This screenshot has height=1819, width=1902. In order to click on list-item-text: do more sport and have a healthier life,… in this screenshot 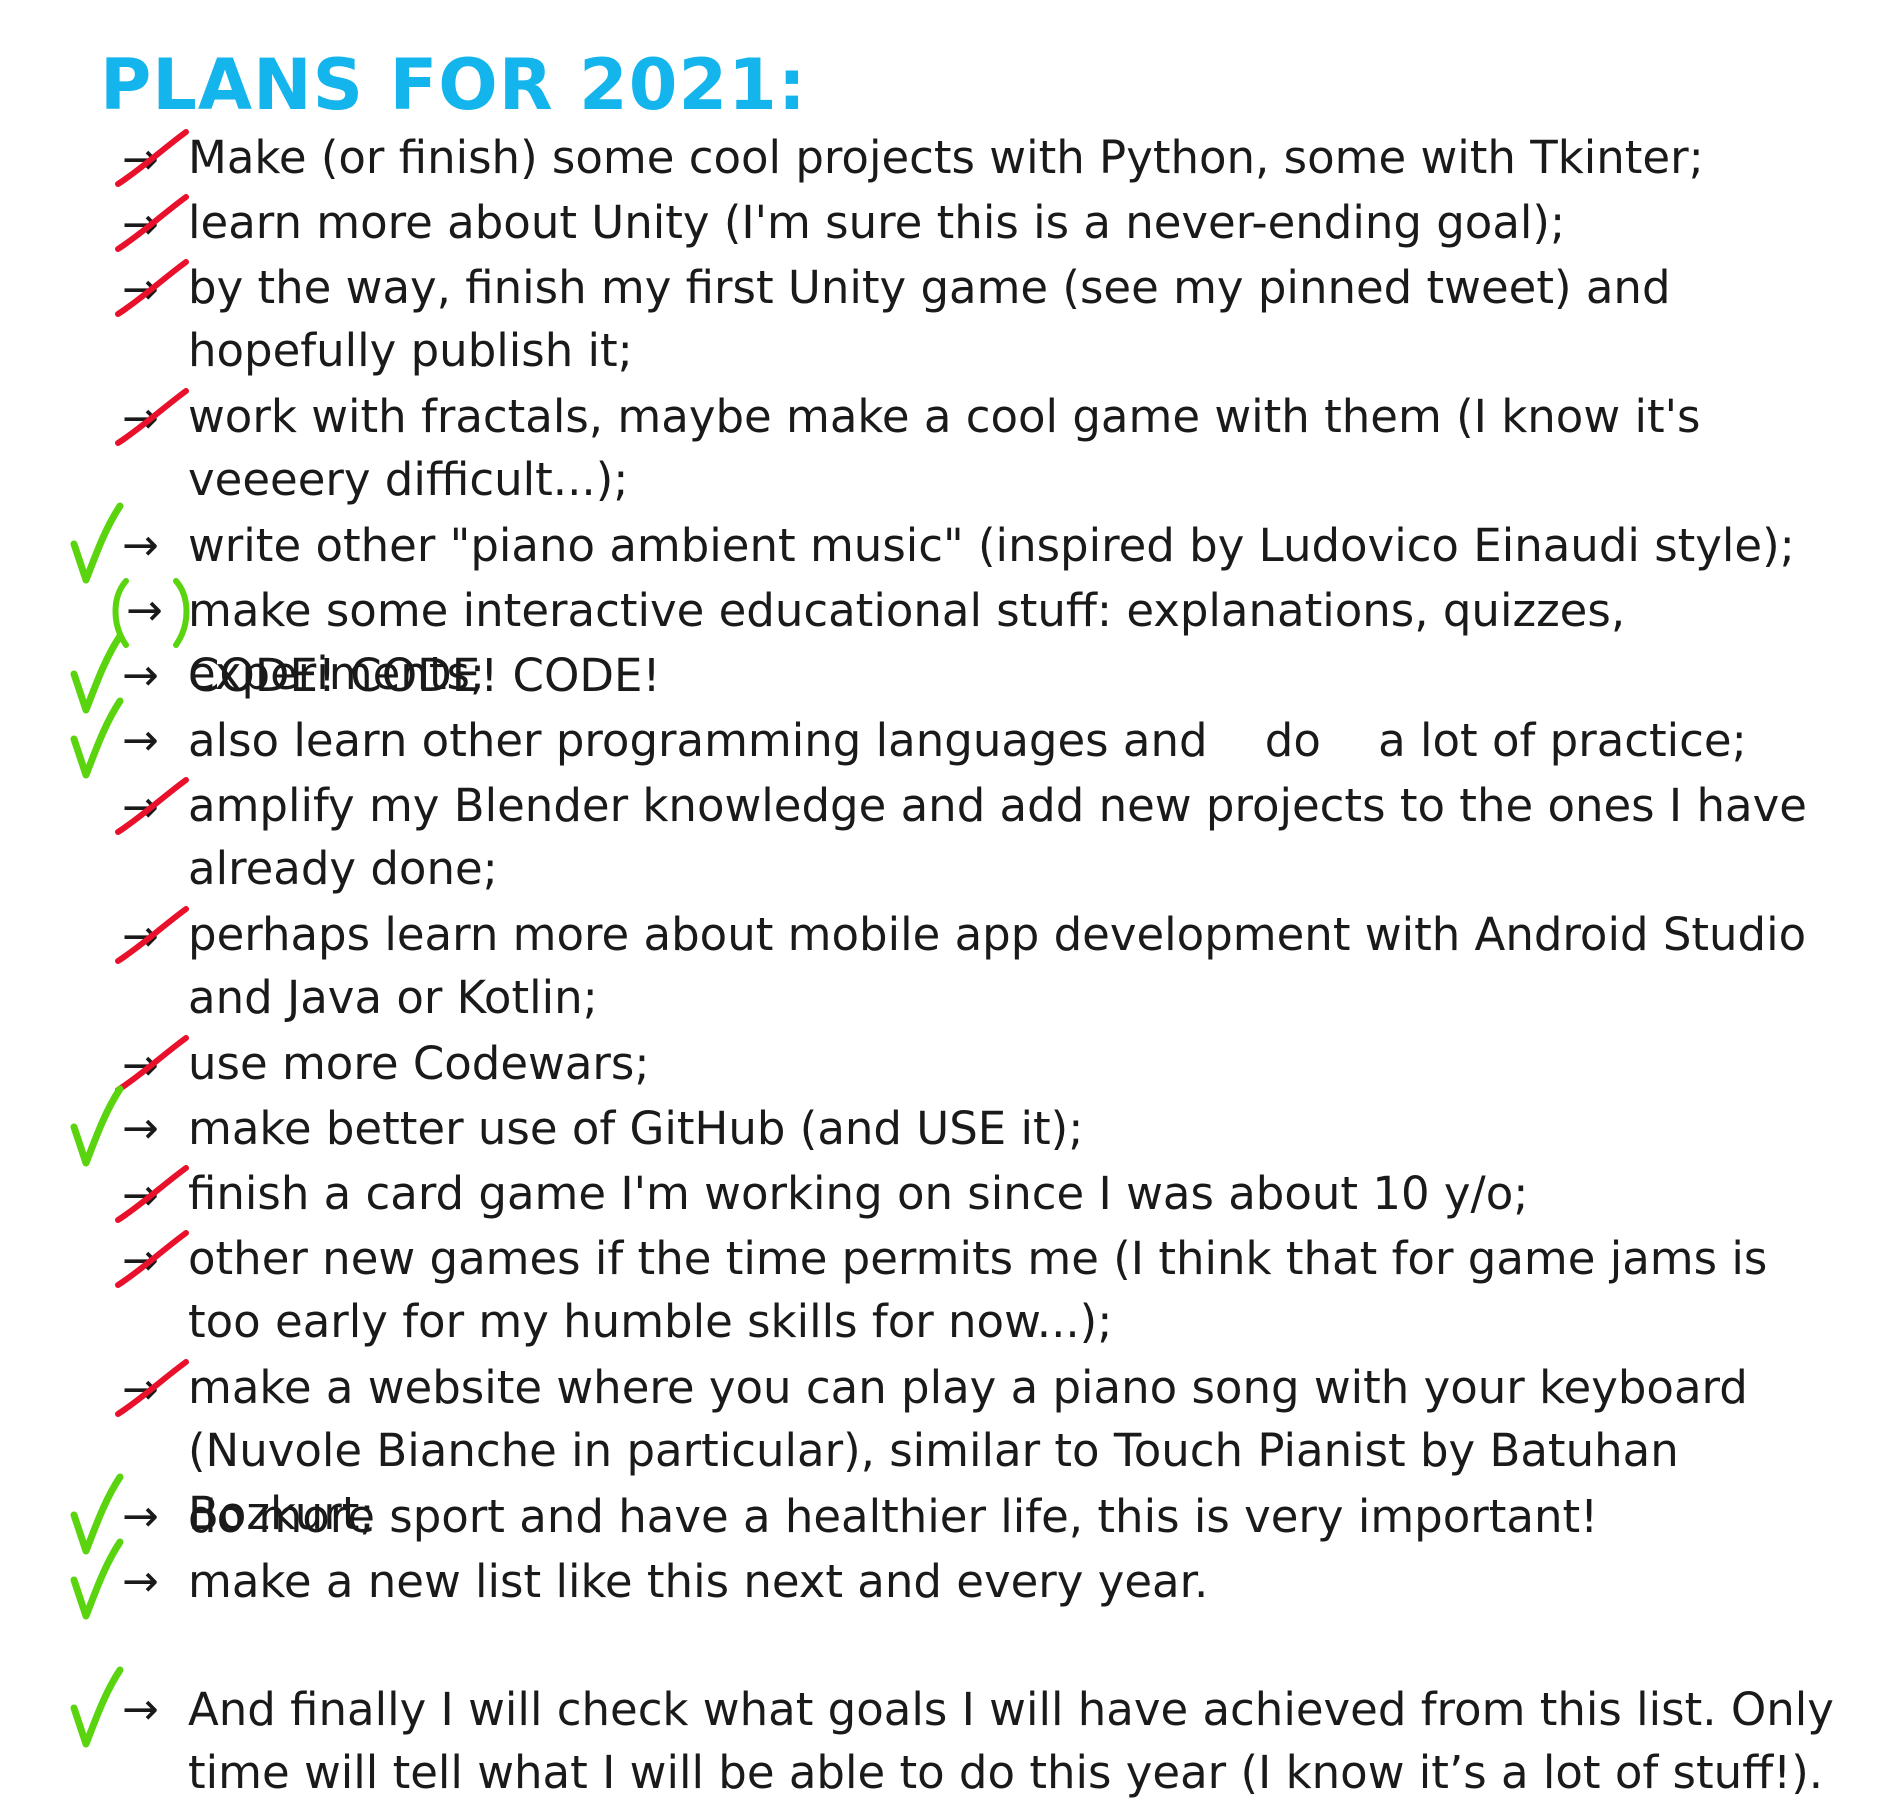, I will do `click(893, 1516)`.